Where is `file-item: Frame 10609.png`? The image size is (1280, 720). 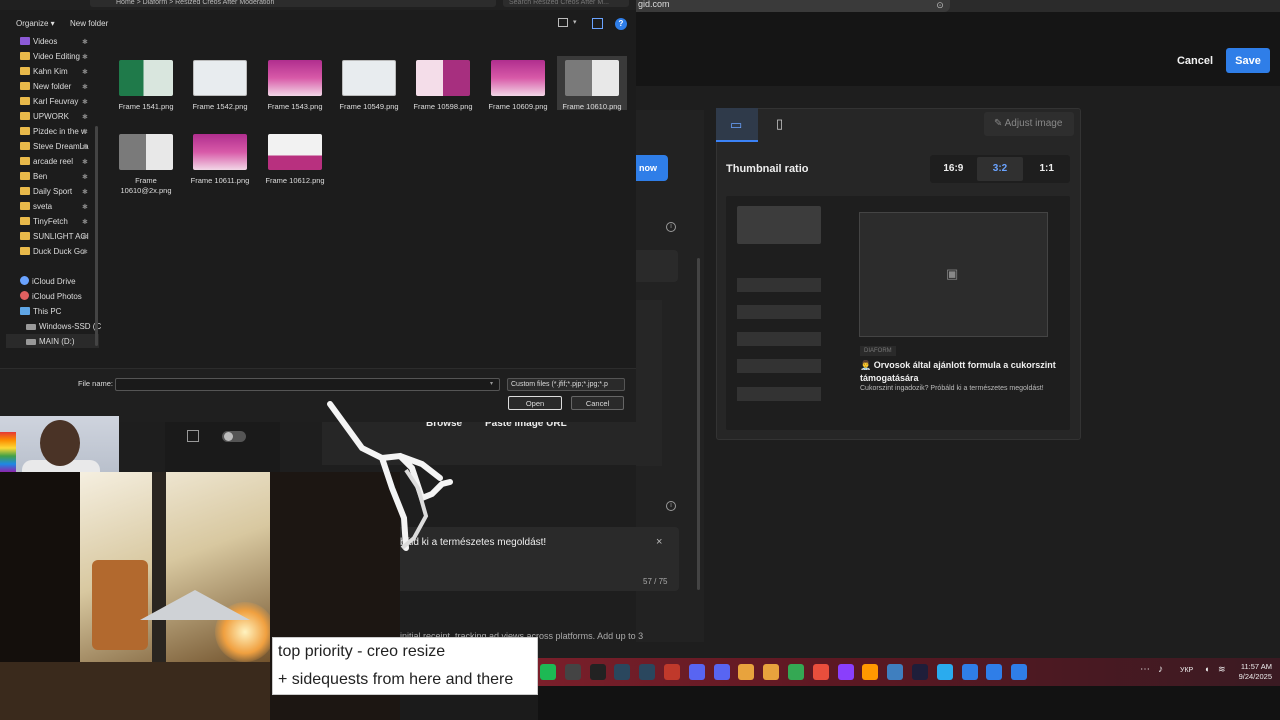 file-item: Frame 10609.png is located at coordinates (518, 83).